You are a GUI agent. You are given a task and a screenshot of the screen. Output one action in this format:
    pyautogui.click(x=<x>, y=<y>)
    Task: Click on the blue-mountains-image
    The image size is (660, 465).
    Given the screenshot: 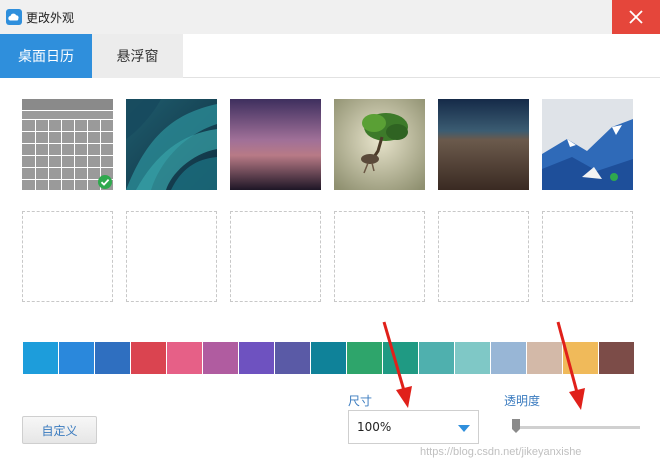 What is the action you would take?
    pyautogui.click(x=587, y=144)
    